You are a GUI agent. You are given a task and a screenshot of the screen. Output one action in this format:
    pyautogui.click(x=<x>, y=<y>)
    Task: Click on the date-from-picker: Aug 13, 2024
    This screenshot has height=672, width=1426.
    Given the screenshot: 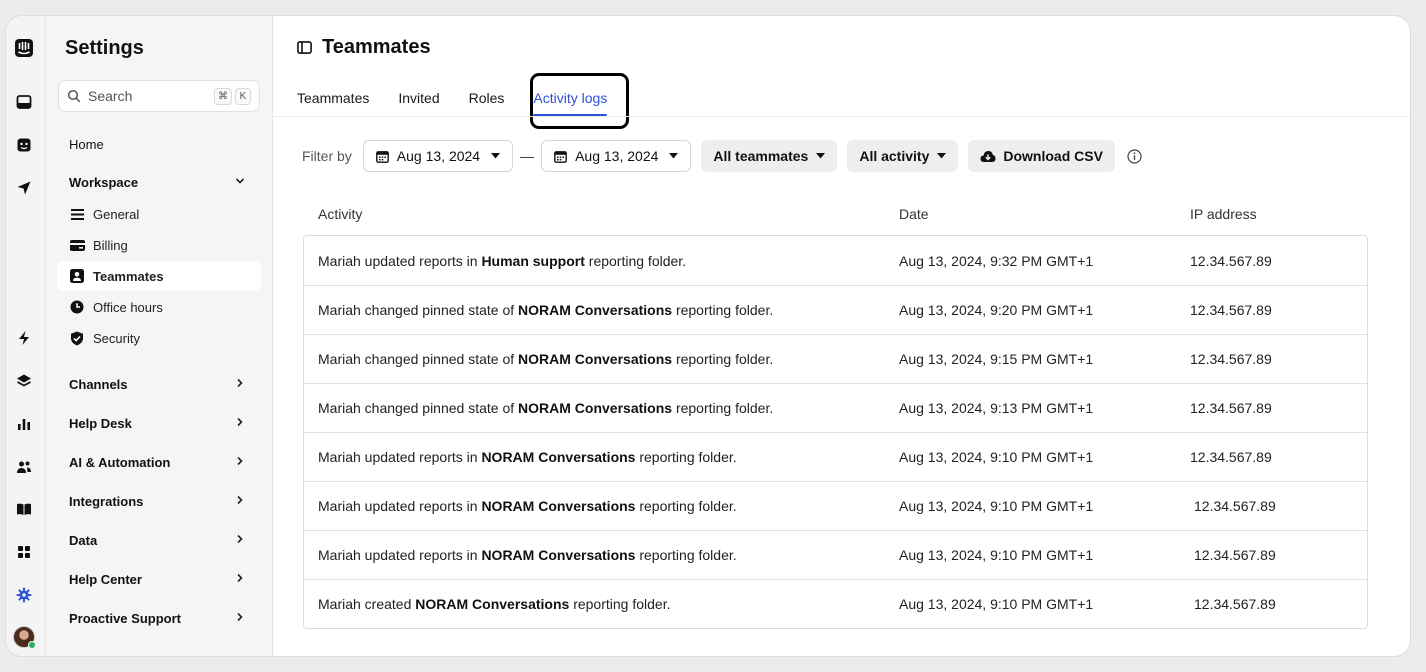 What is the action you would take?
    pyautogui.click(x=438, y=156)
    